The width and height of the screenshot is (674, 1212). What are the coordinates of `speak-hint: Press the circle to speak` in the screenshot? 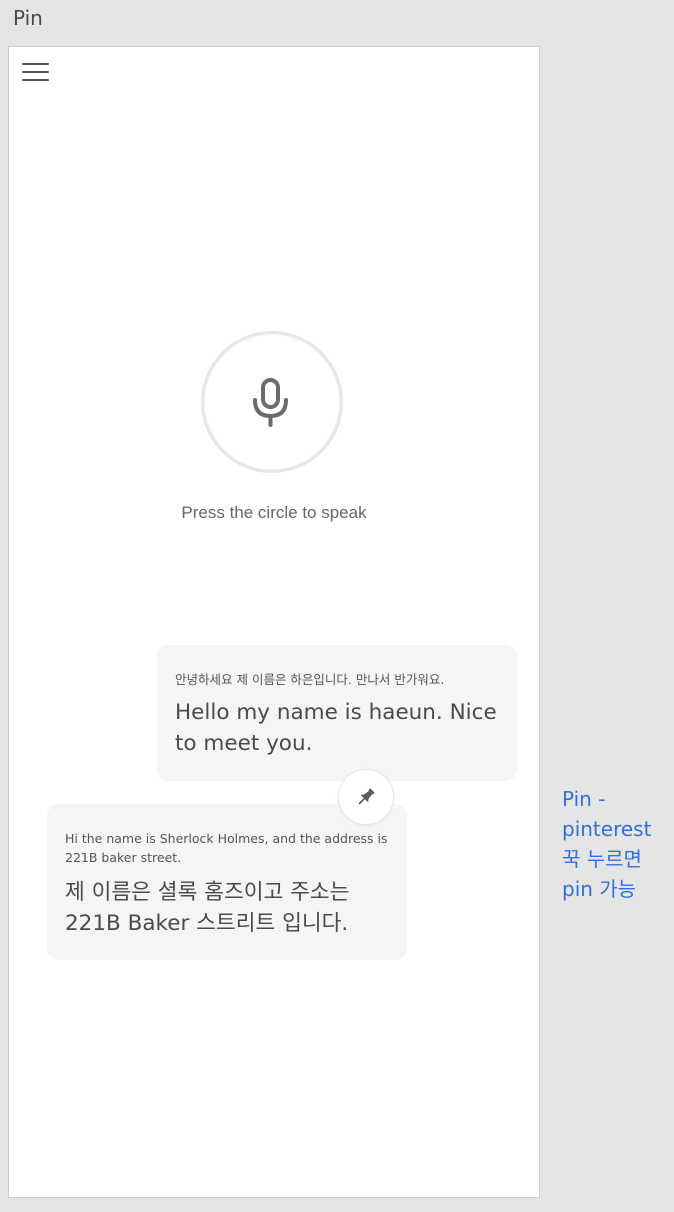 It's located at (274, 512).